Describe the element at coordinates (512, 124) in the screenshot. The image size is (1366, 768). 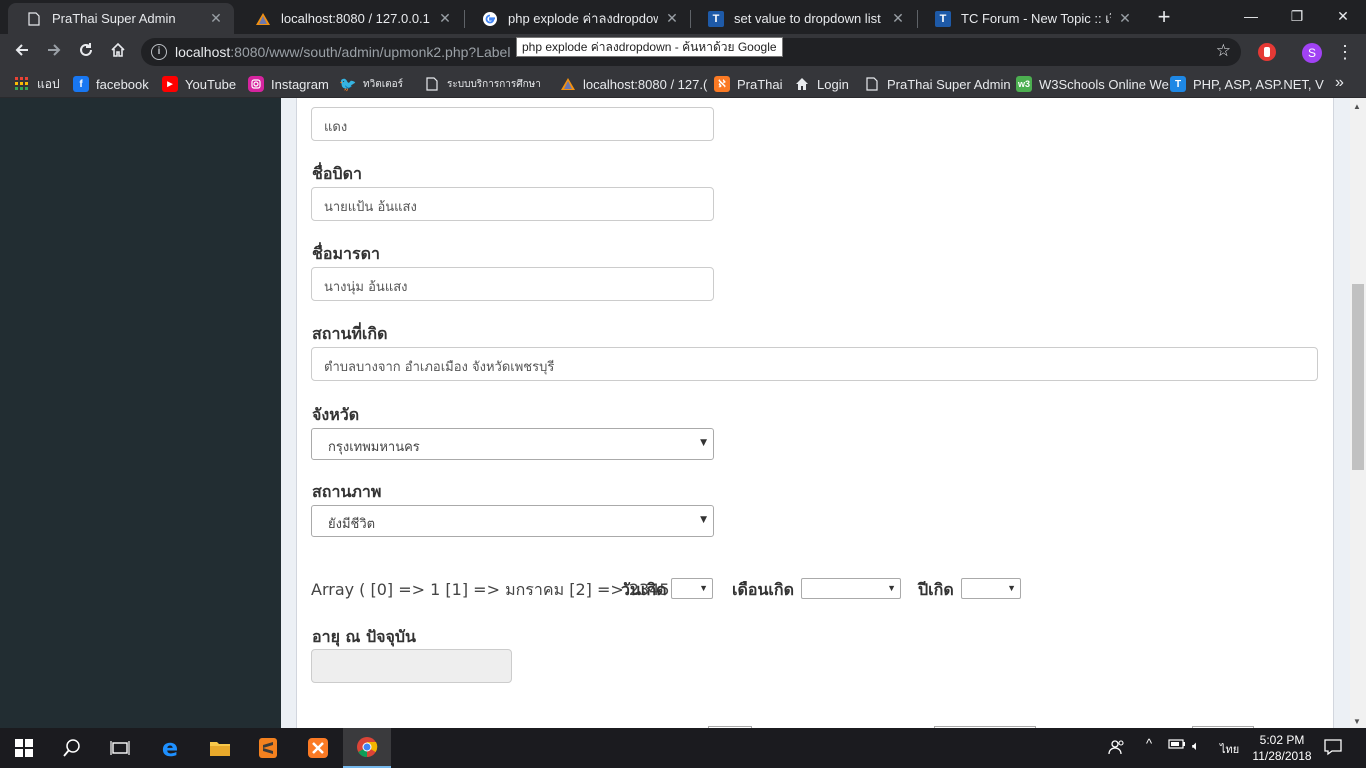
I see `first-name-field: แดง` at that location.